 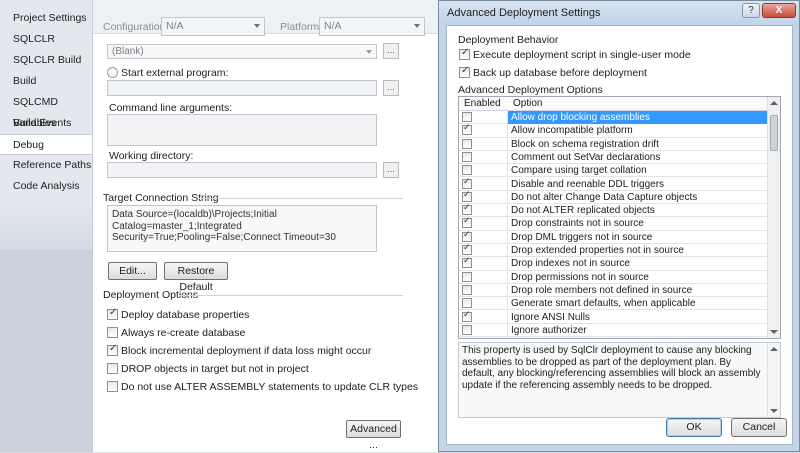 I want to click on nav-item-code-analysis: Code Analysis, so click(x=46, y=186).